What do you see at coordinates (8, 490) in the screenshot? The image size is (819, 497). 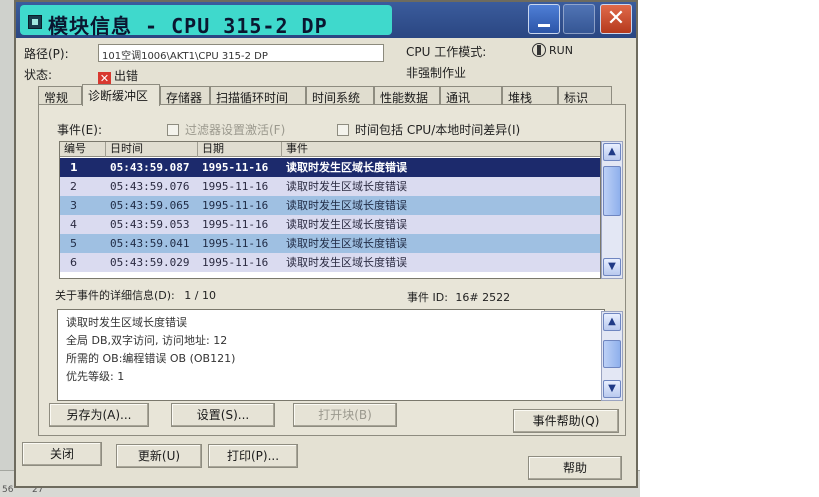 I see `background-status-value-1: 56` at bounding box center [8, 490].